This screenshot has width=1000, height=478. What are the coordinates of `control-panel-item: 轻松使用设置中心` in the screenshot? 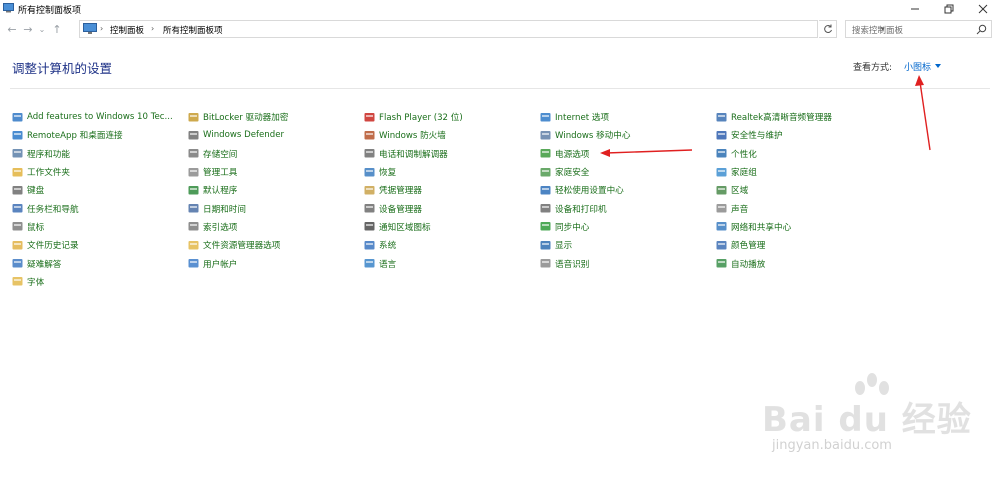 It's located at (585, 190).